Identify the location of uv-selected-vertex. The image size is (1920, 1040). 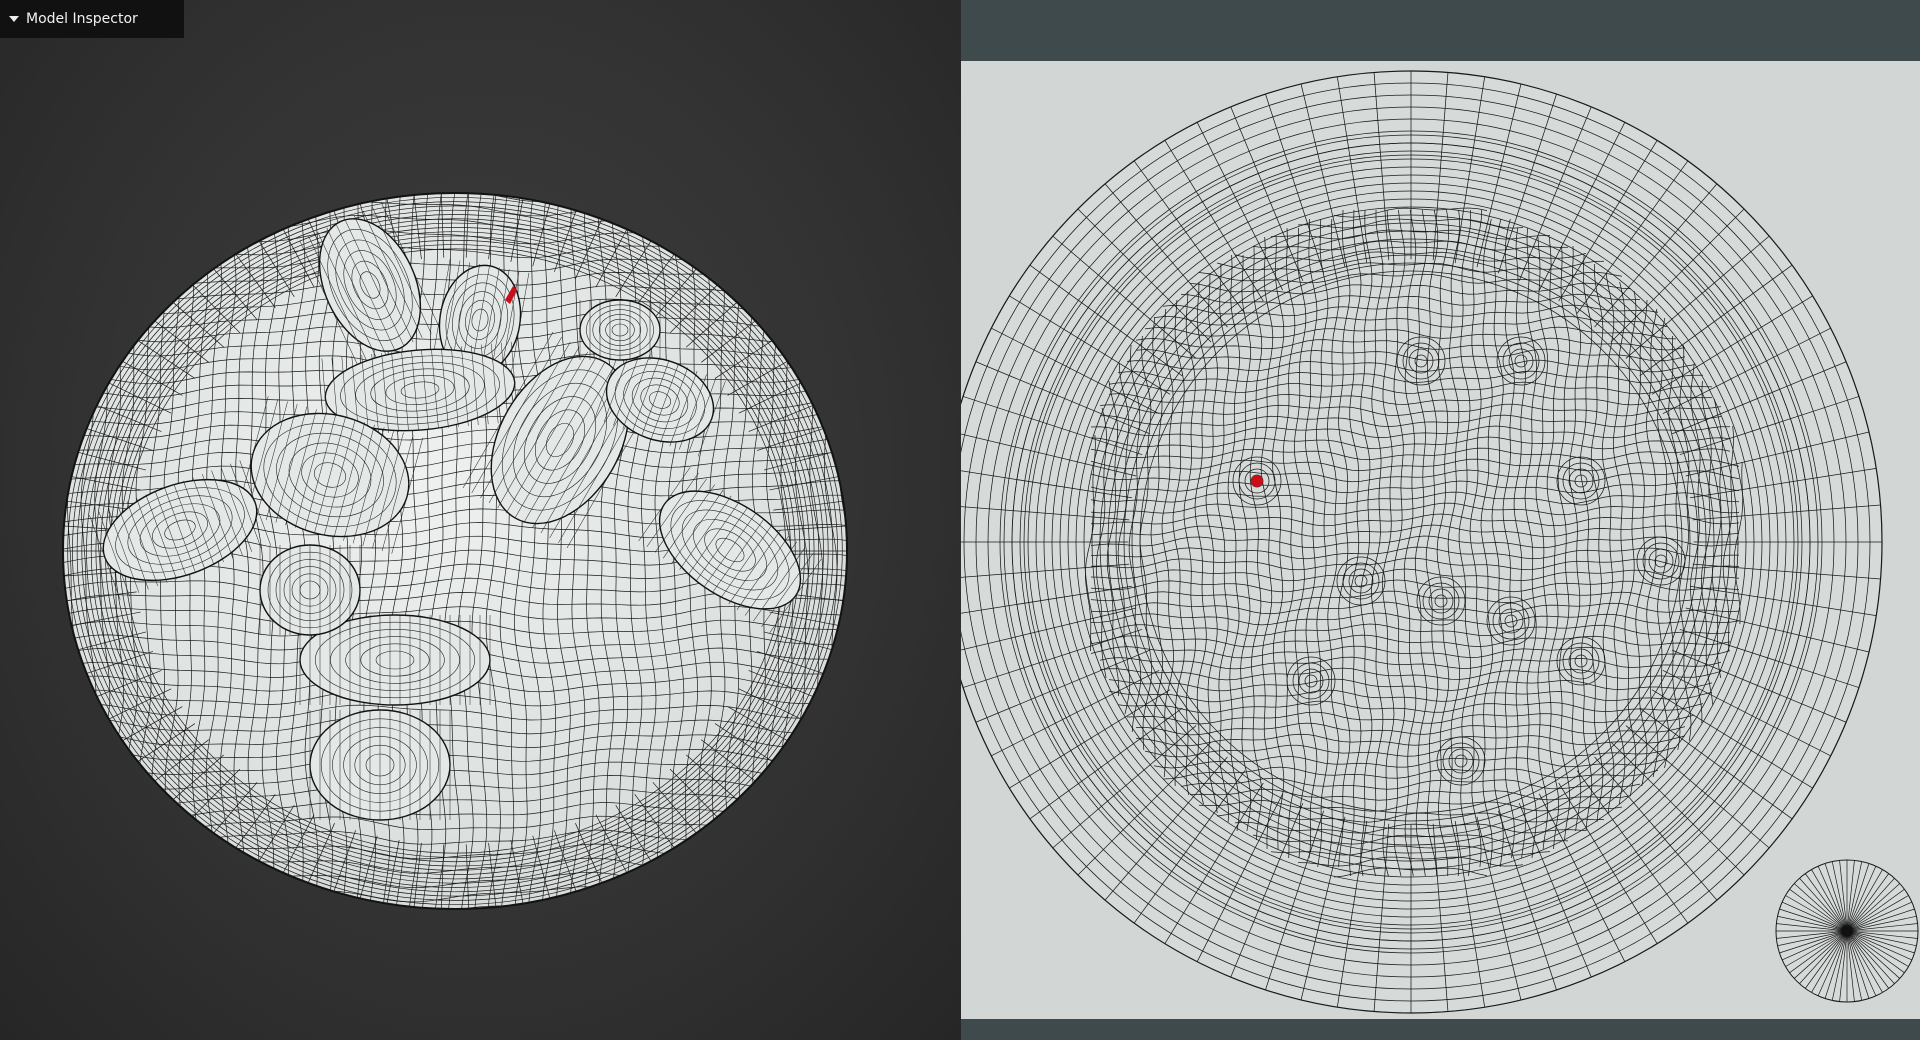
(1257, 481).